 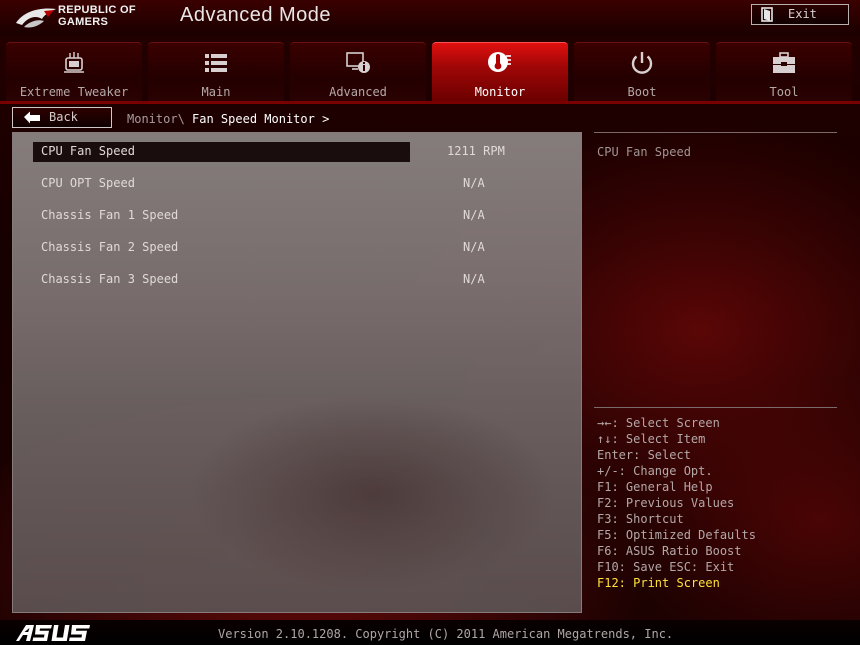 I want to click on breadcrumb-current: Fan Speed Monitor >, so click(x=261, y=119).